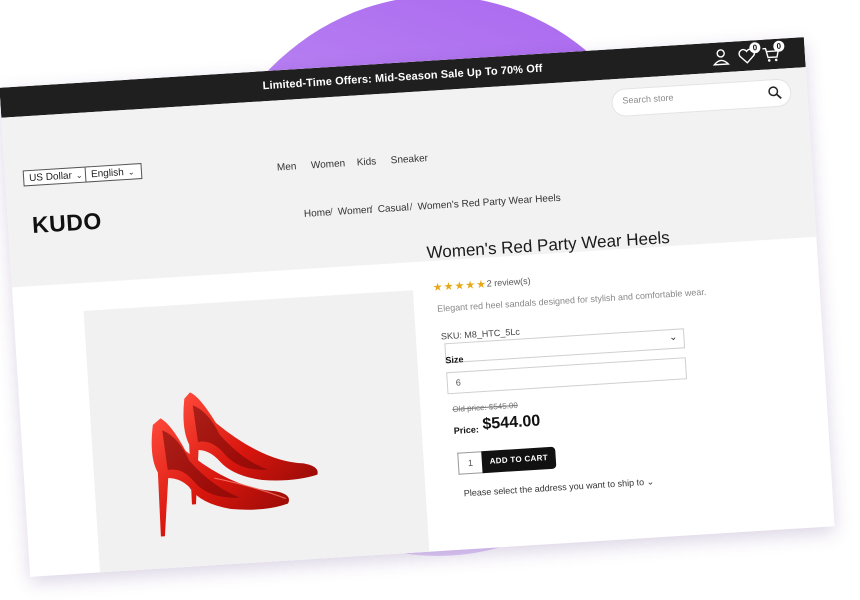 The height and width of the screenshot is (600, 860). Describe the element at coordinates (567, 376) in the screenshot. I see `size-field: 6` at that location.